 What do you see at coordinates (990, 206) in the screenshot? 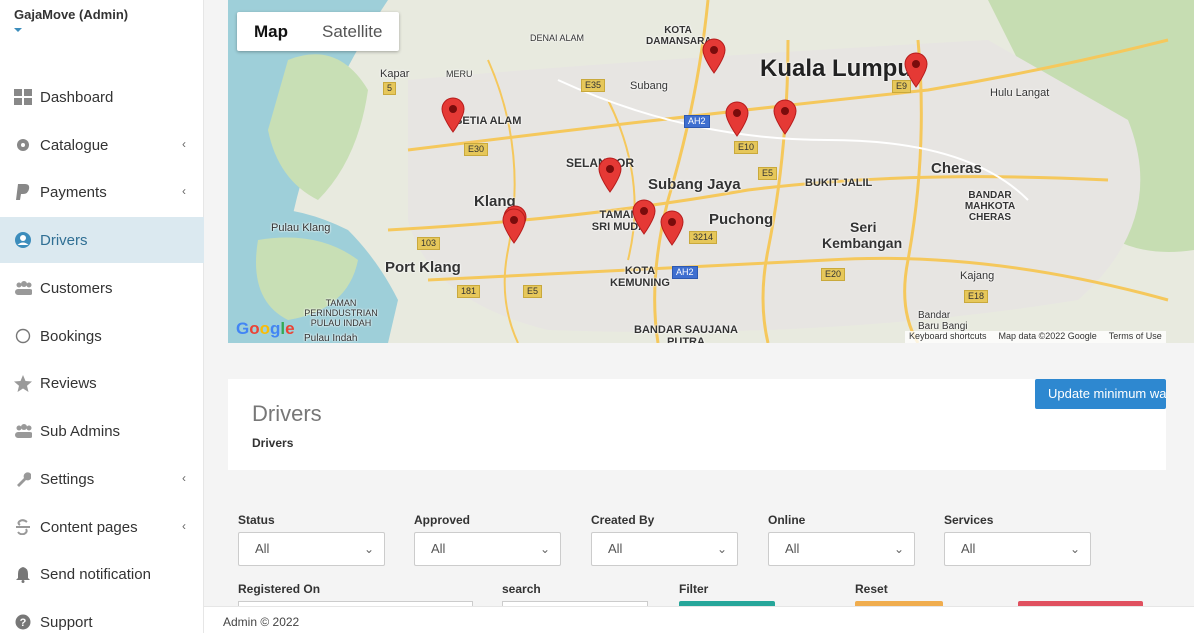
I see `map-label-bandar-mahkota-cheras: BANDAR MAHKOTA CHERAS` at bounding box center [990, 206].